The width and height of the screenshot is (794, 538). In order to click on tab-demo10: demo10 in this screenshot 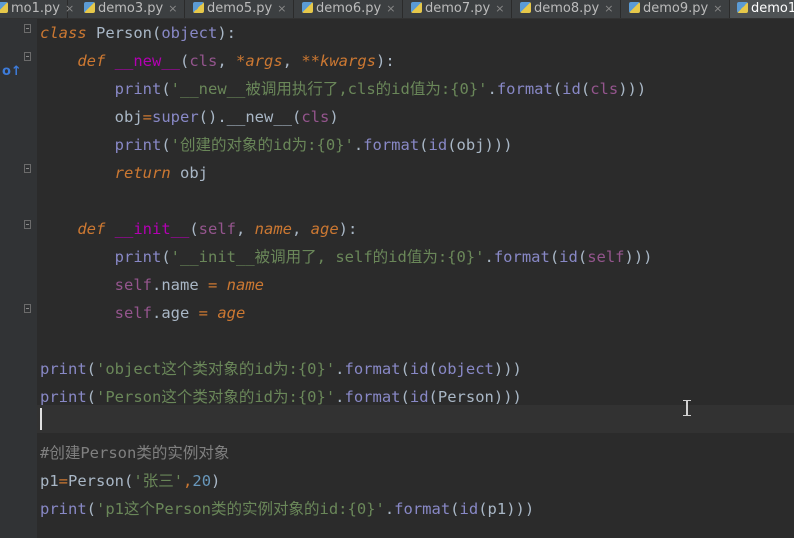, I will do `click(762, 9)`.